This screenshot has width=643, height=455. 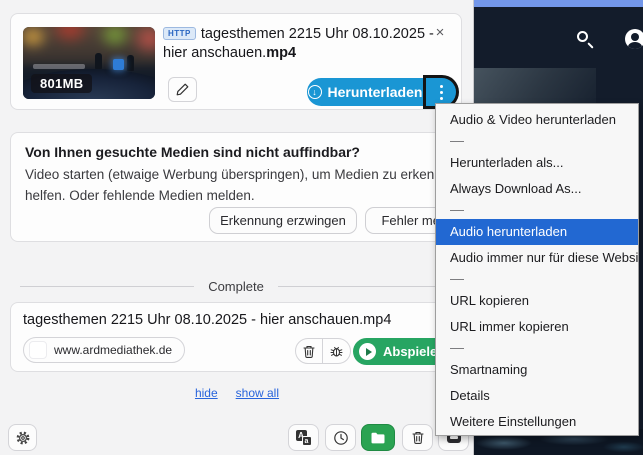 What do you see at coordinates (440, 33) in the screenshot?
I see `close-icon: ×` at bounding box center [440, 33].